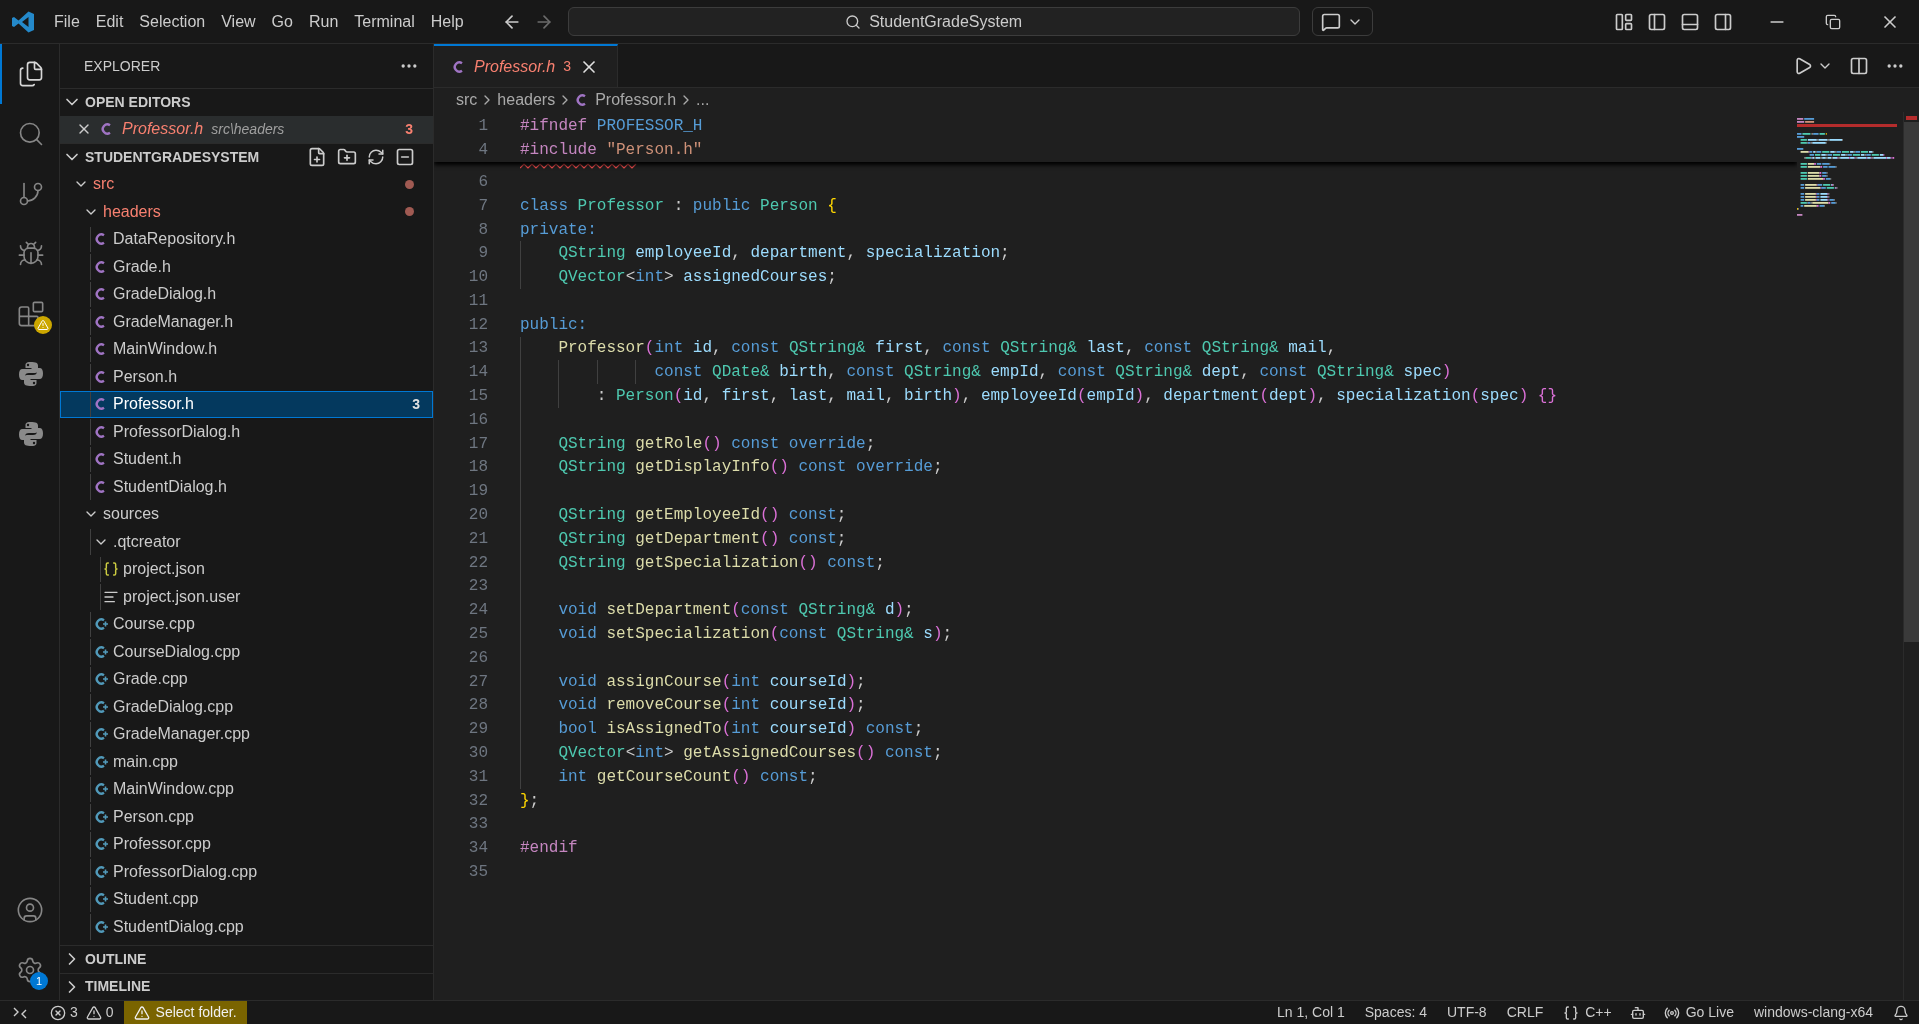  Describe the element at coordinates (933, 21) in the screenshot. I see `command-search-field: StudentGradeSystem` at that location.